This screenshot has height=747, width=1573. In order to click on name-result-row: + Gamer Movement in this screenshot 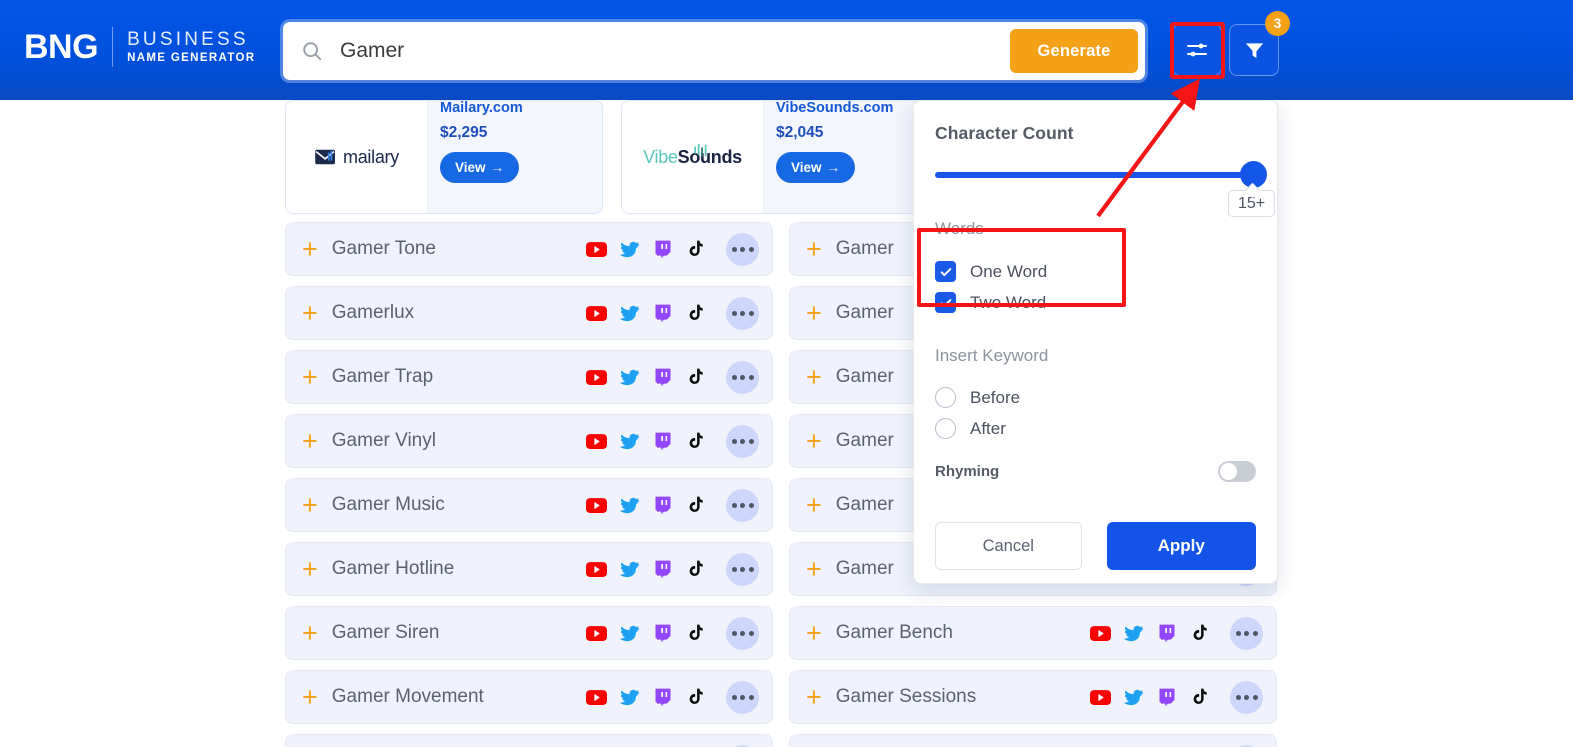, I will do `click(529, 697)`.